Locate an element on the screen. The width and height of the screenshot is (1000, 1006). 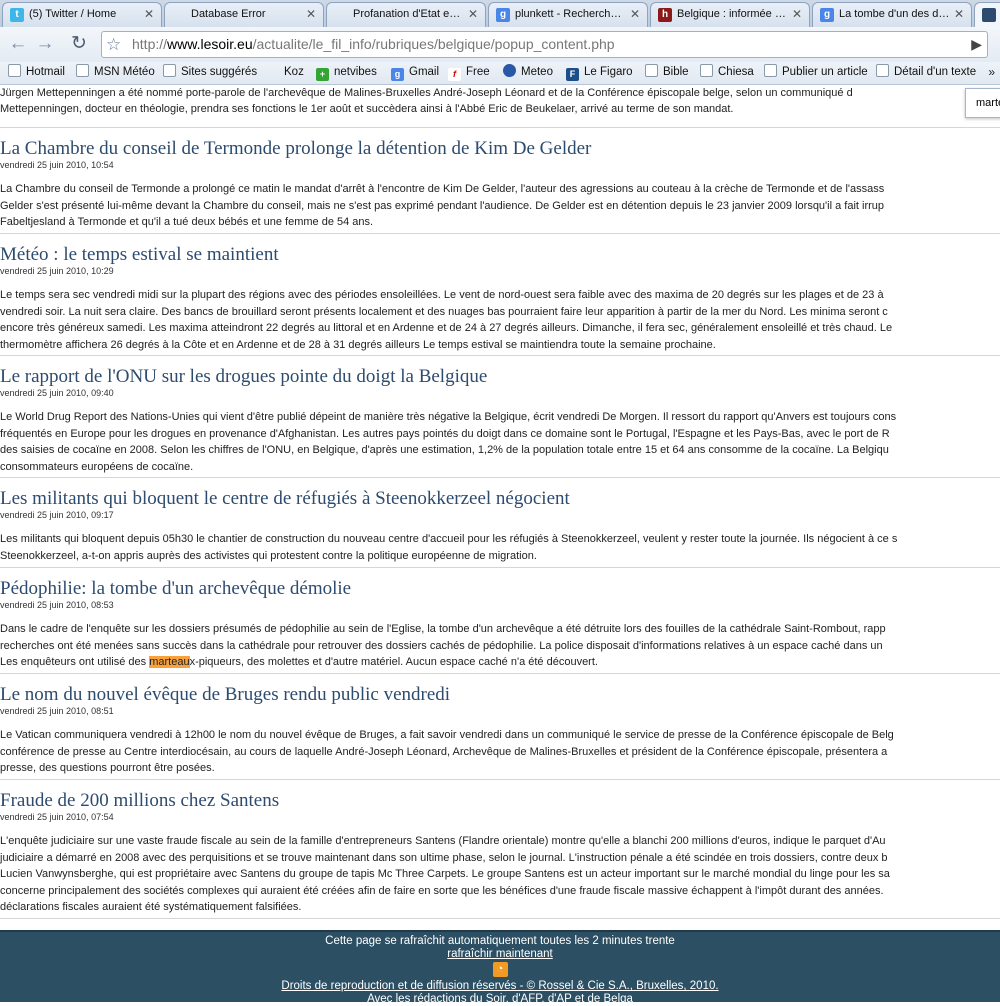
bookmark-publier: Publier un article is located at coordinates (816, 73).